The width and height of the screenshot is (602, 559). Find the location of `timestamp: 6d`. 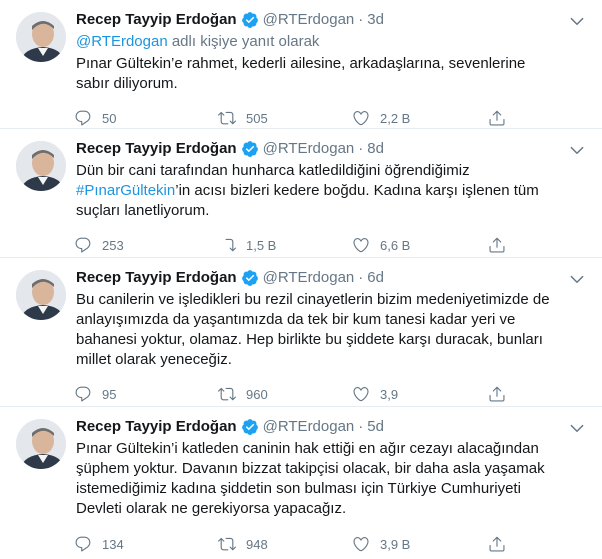

timestamp: 6d is located at coordinates (375, 278).